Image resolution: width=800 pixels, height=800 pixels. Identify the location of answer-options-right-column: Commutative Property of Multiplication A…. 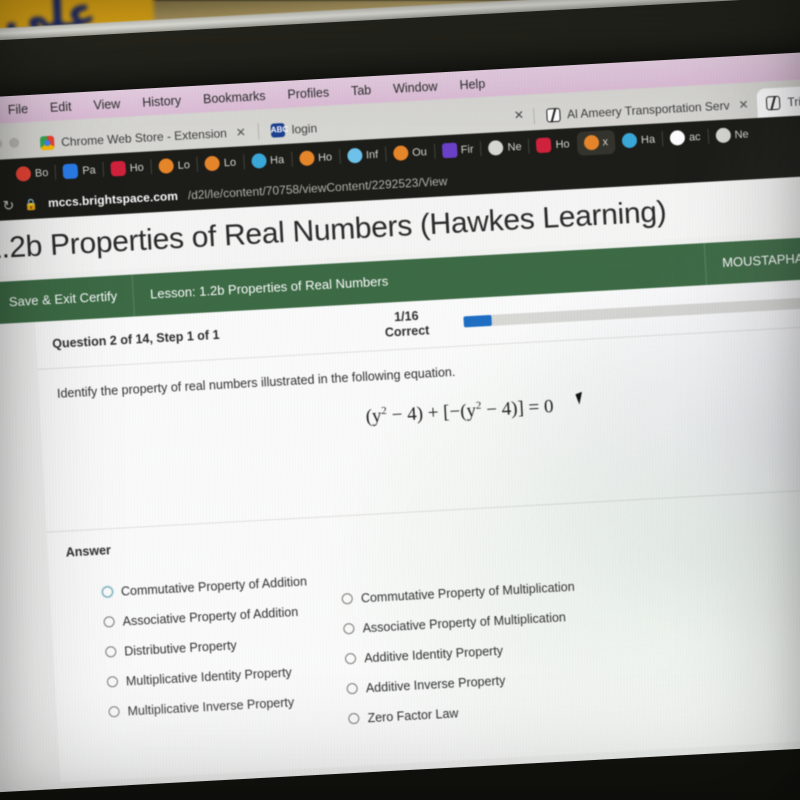
(460, 642).